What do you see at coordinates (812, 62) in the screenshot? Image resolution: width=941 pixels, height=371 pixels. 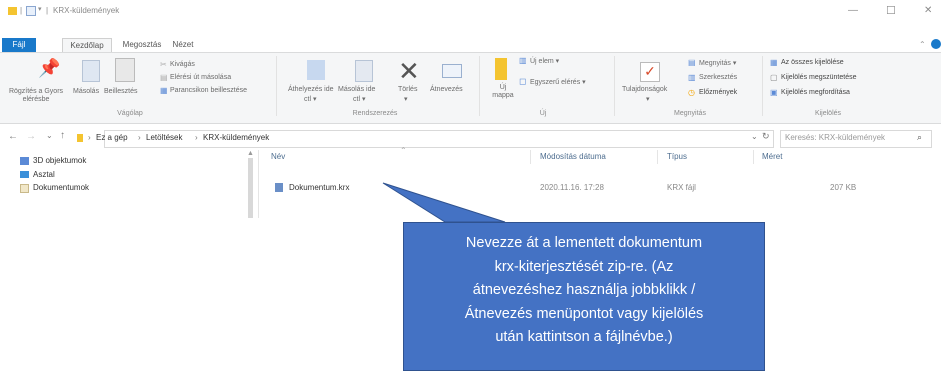 I see `select-all-button: Az összes kijelölése` at bounding box center [812, 62].